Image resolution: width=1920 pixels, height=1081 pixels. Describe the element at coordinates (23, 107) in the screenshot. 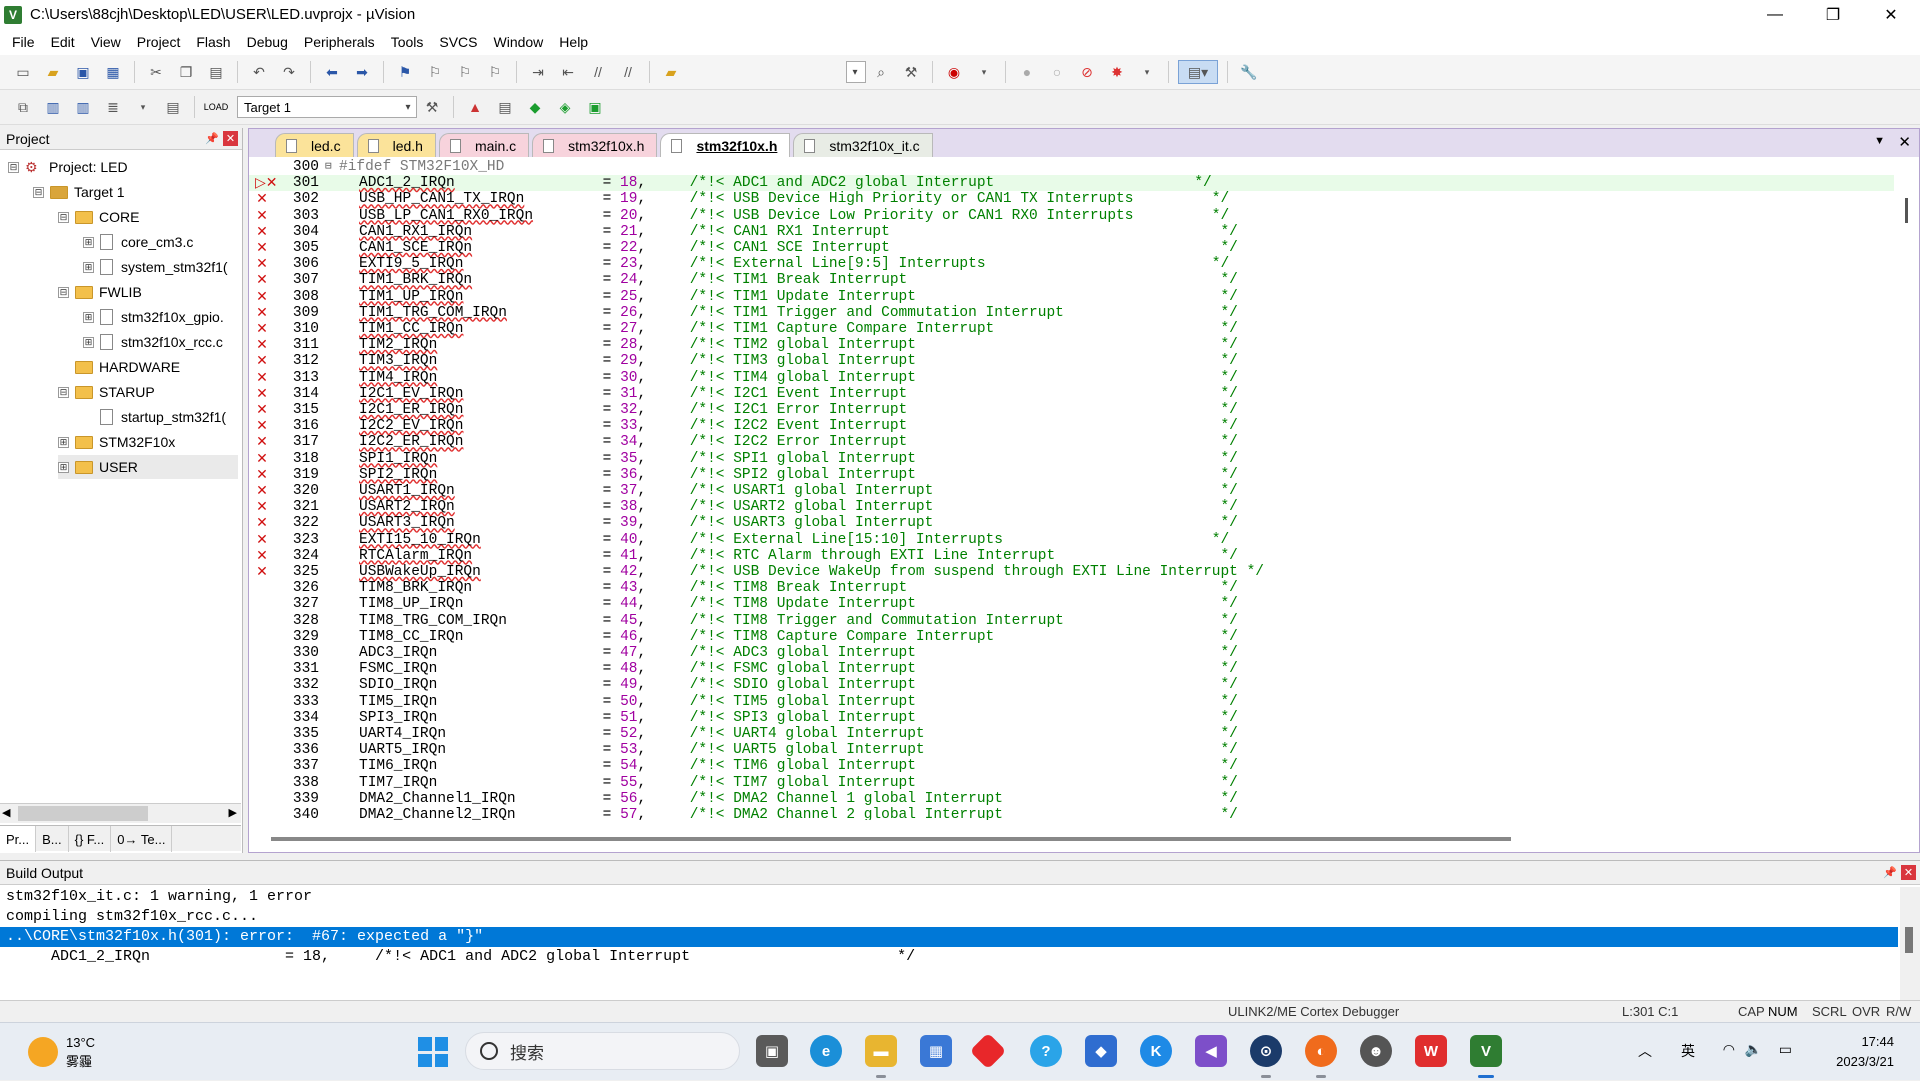

I see `translate-icon: ⧉` at that location.